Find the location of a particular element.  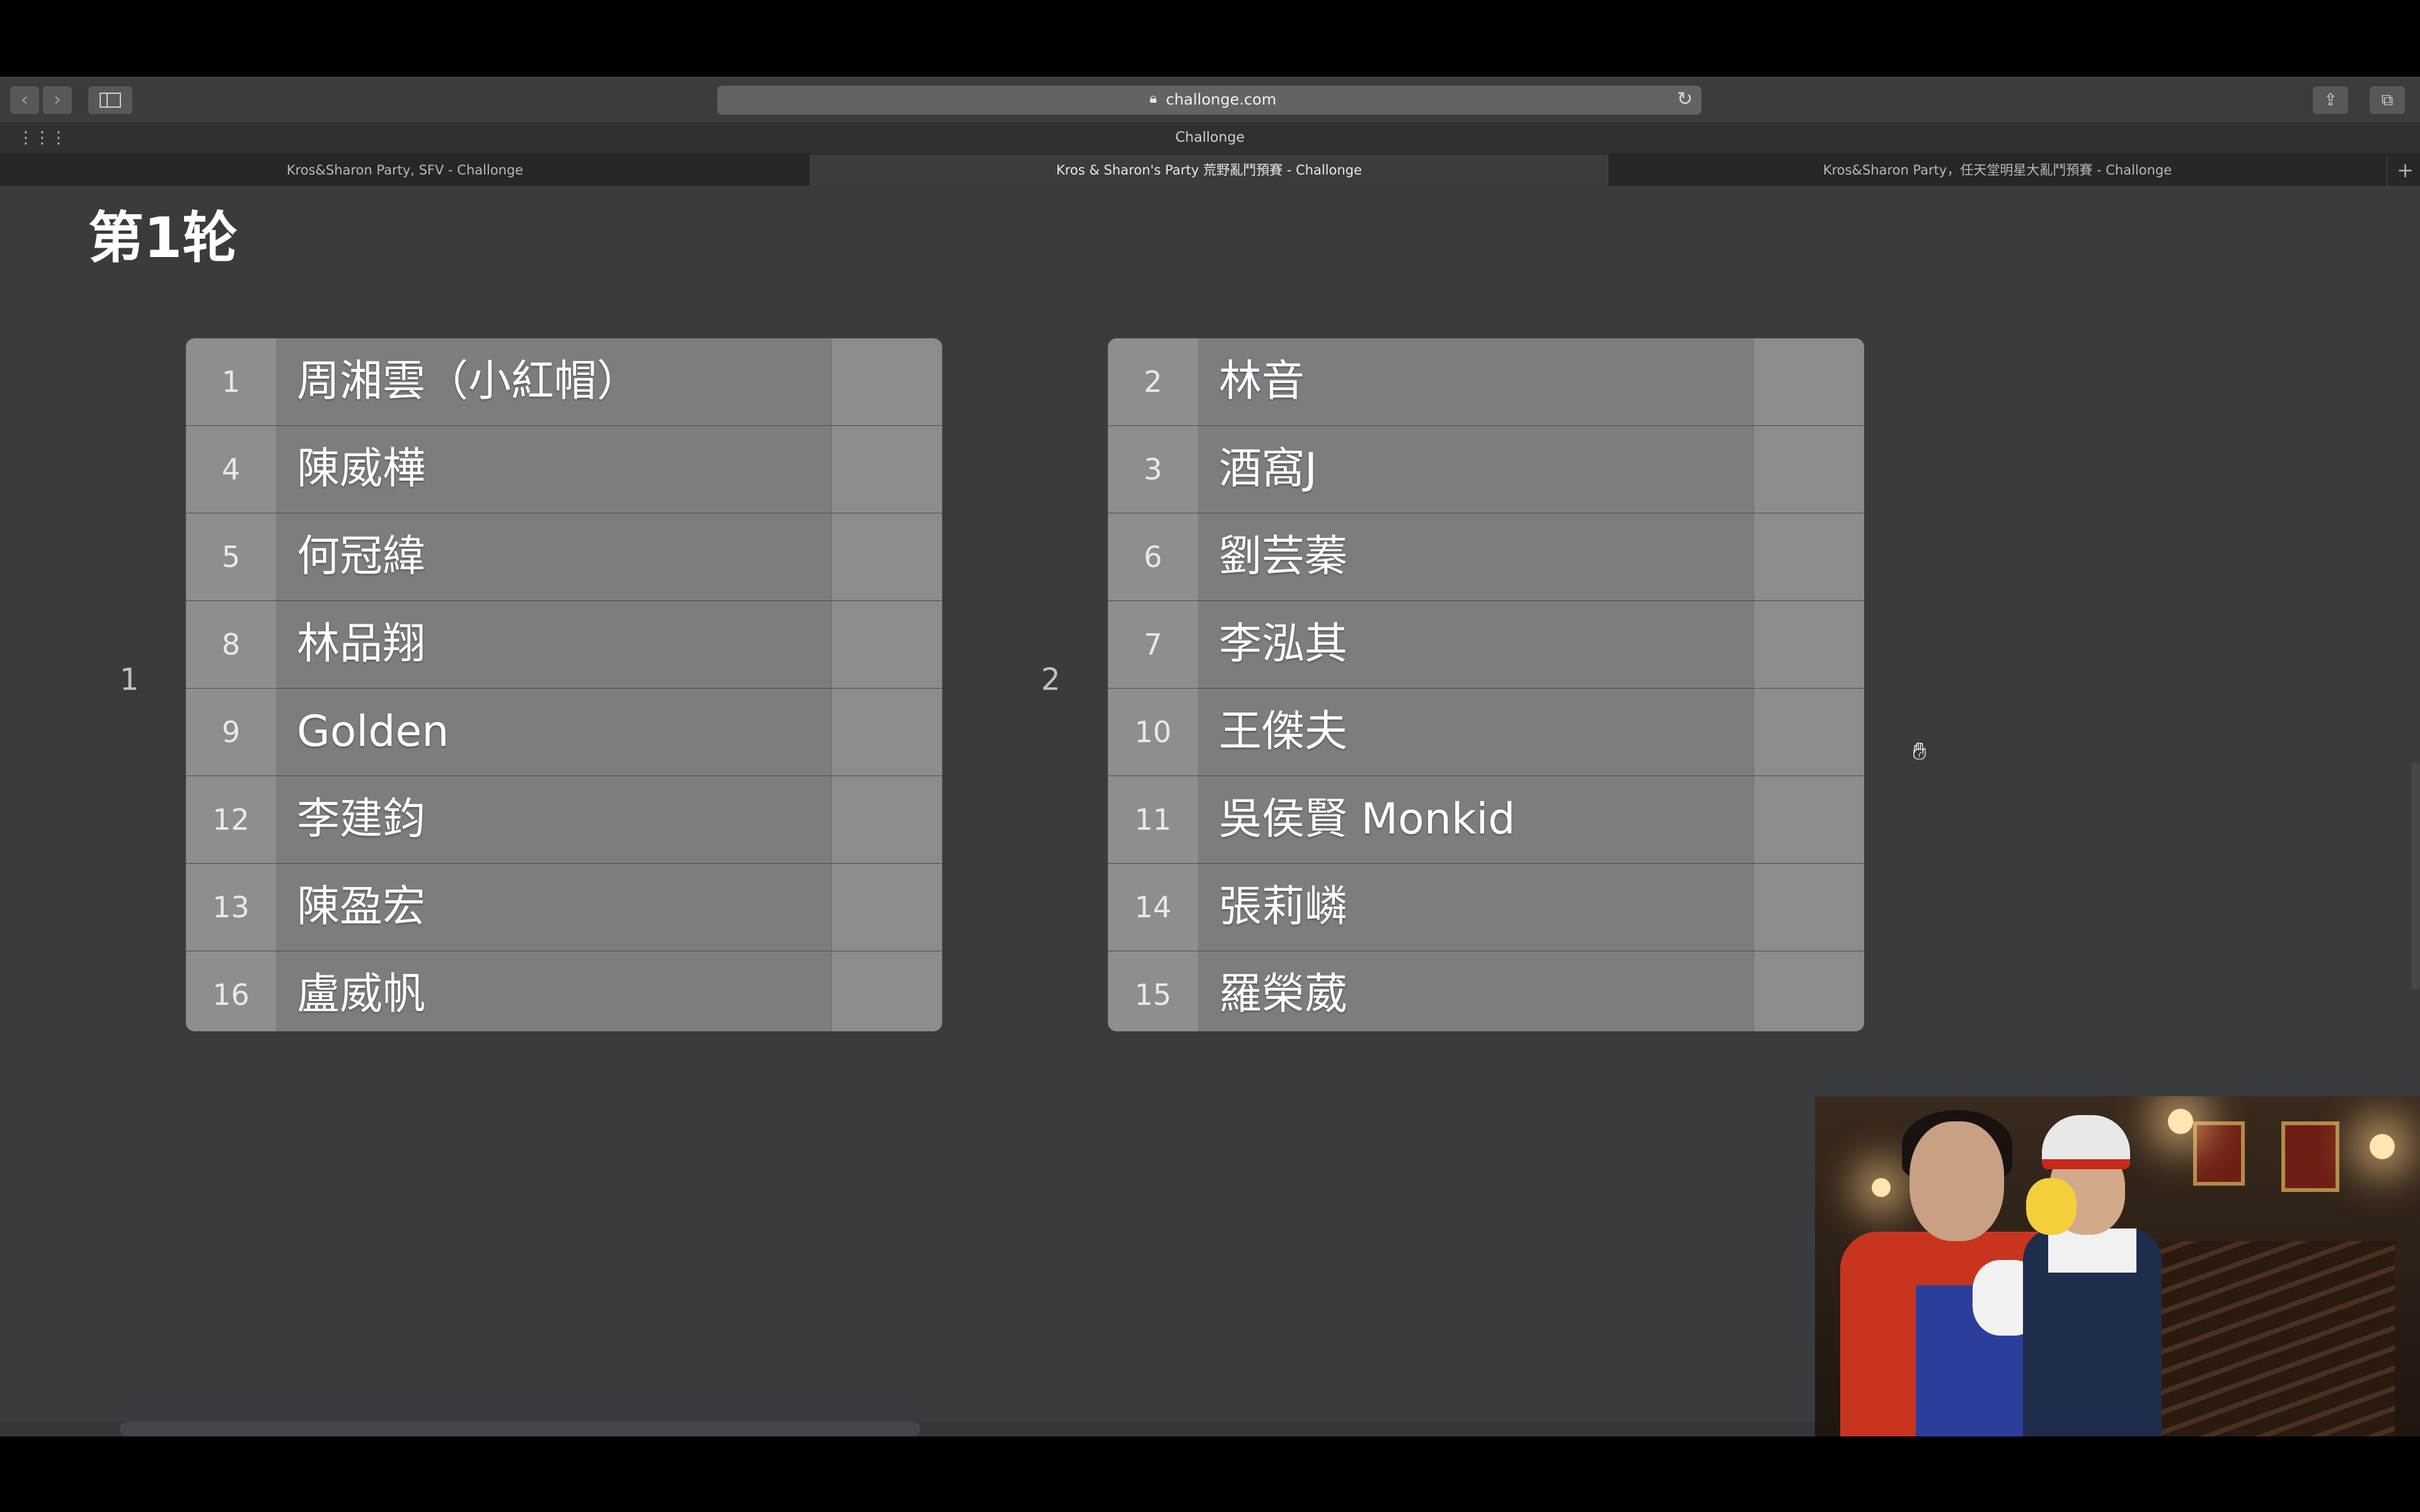

tab-smash-bros: Kros&Sharon Party，任天堂明星大亂鬥預賽 - Challonge is located at coordinates (1998, 170).